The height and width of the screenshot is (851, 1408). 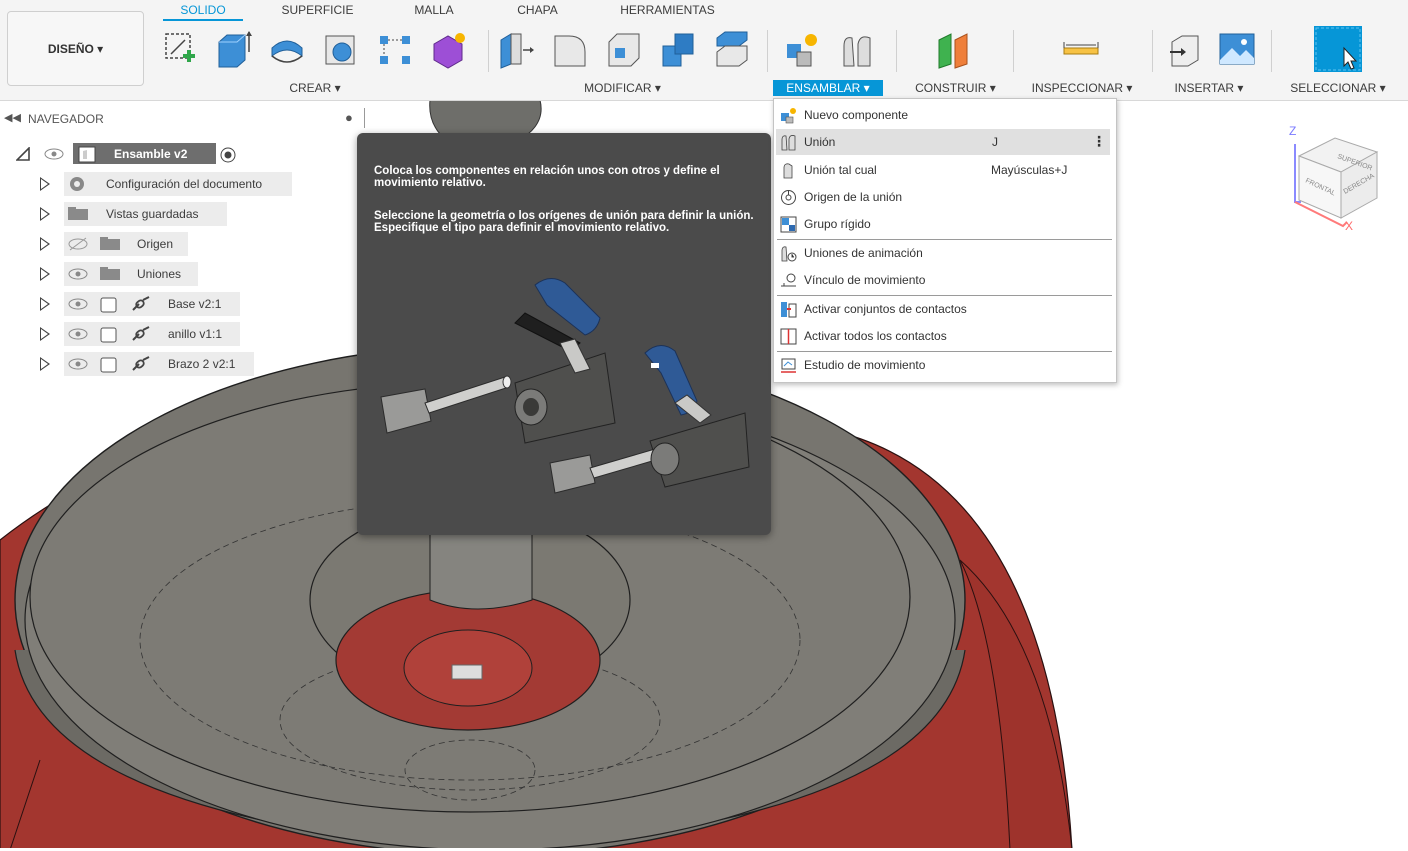 What do you see at coordinates (945, 197) in the screenshot?
I see `menu-item-origen-union: Origen de la unión` at bounding box center [945, 197].